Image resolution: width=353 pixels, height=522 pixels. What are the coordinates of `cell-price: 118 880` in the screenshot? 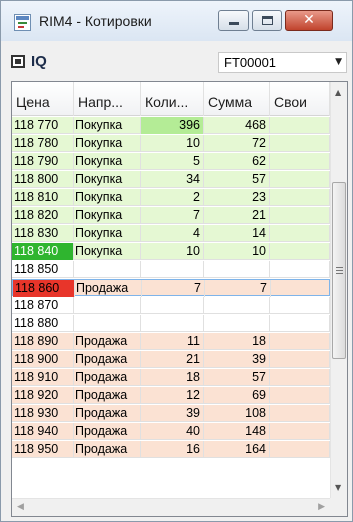 It's located at (43, 323).